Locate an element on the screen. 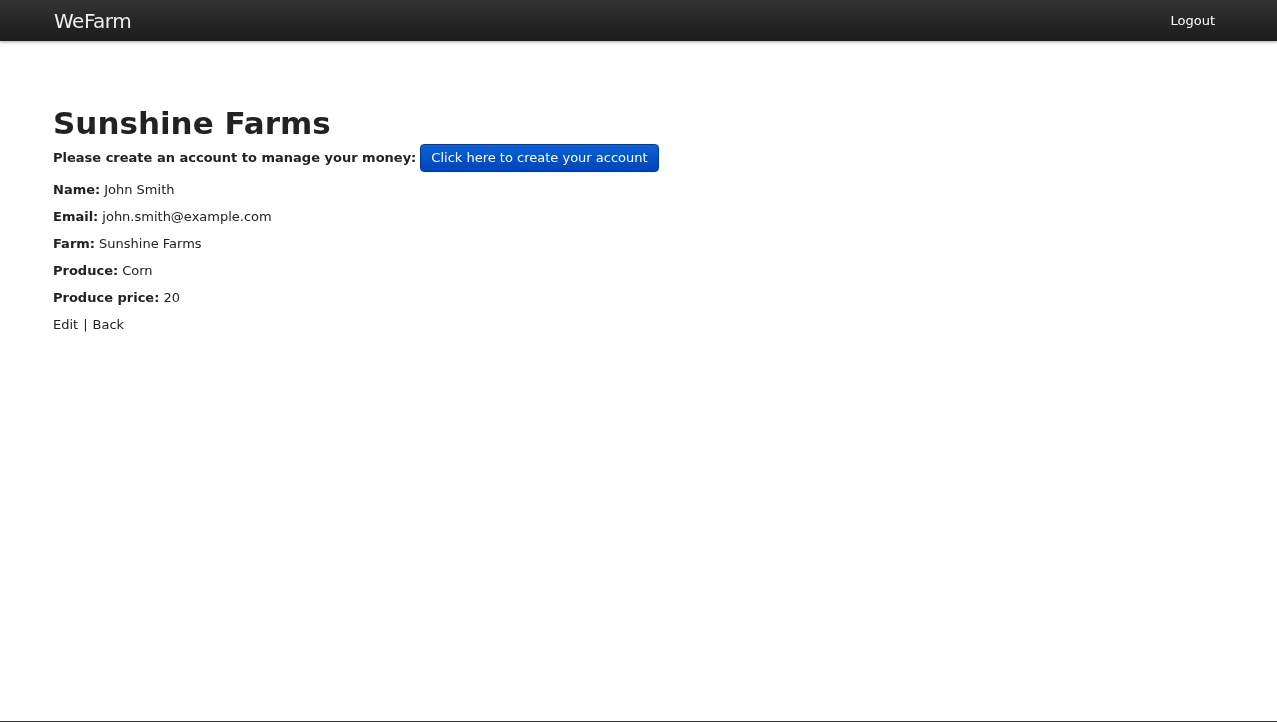 The width and height of the screenshot is (1277, 722). back-link: Back is located at coordinates (108, 324).